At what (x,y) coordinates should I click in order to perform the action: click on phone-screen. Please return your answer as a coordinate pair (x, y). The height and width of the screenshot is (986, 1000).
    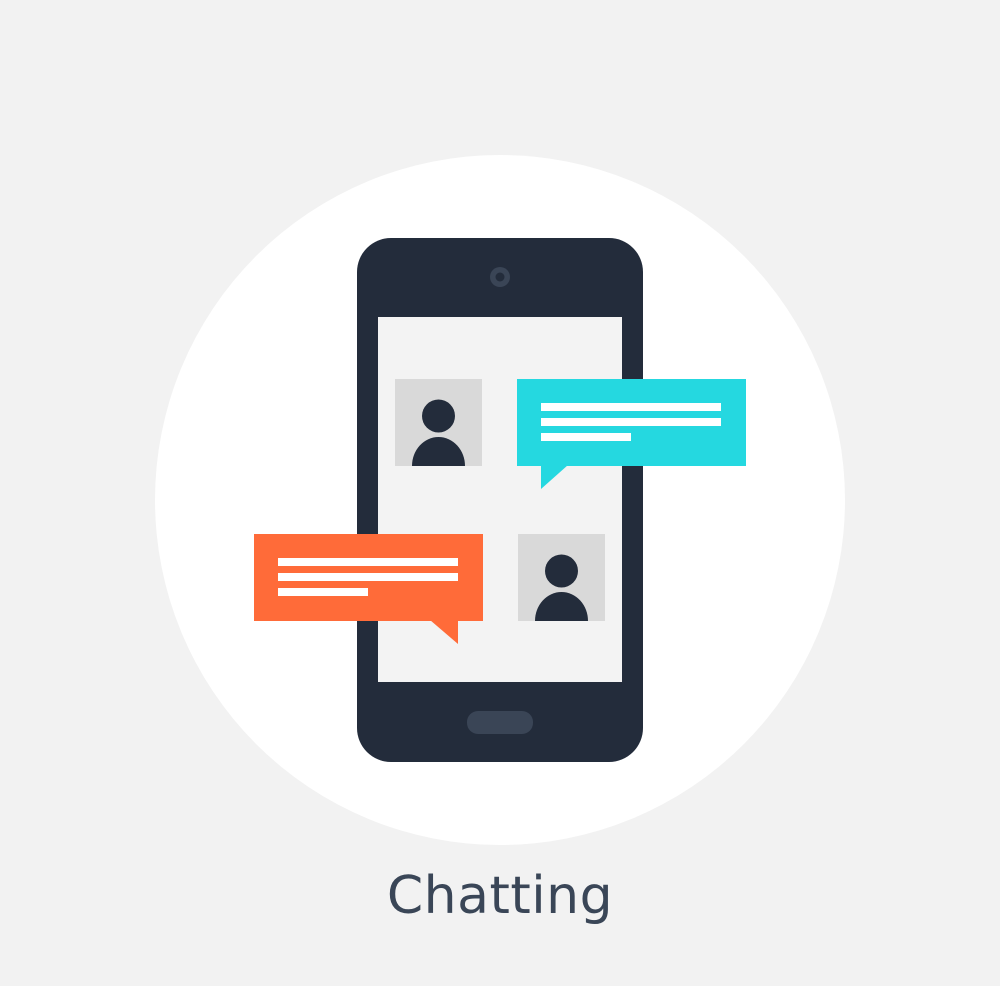
    Looking at the image, I should click on (500, 499).